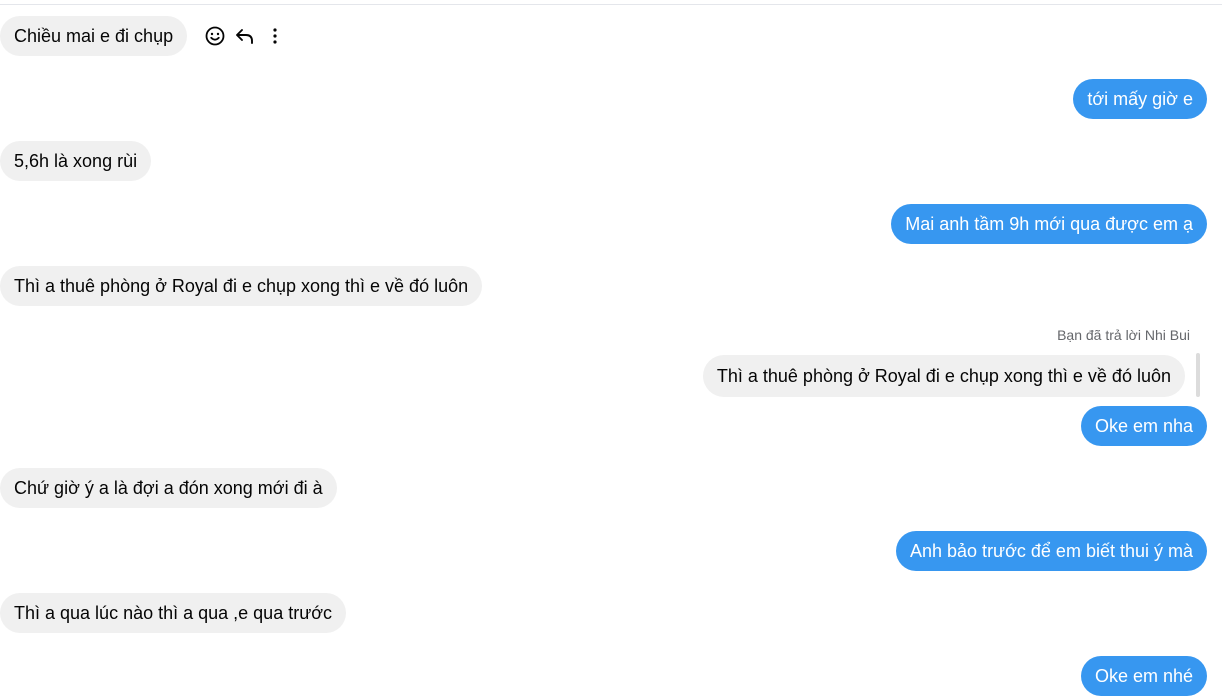  Describe the element at coordinates (215, 36) in the screenshot. I see `smiley-icon` at that location.